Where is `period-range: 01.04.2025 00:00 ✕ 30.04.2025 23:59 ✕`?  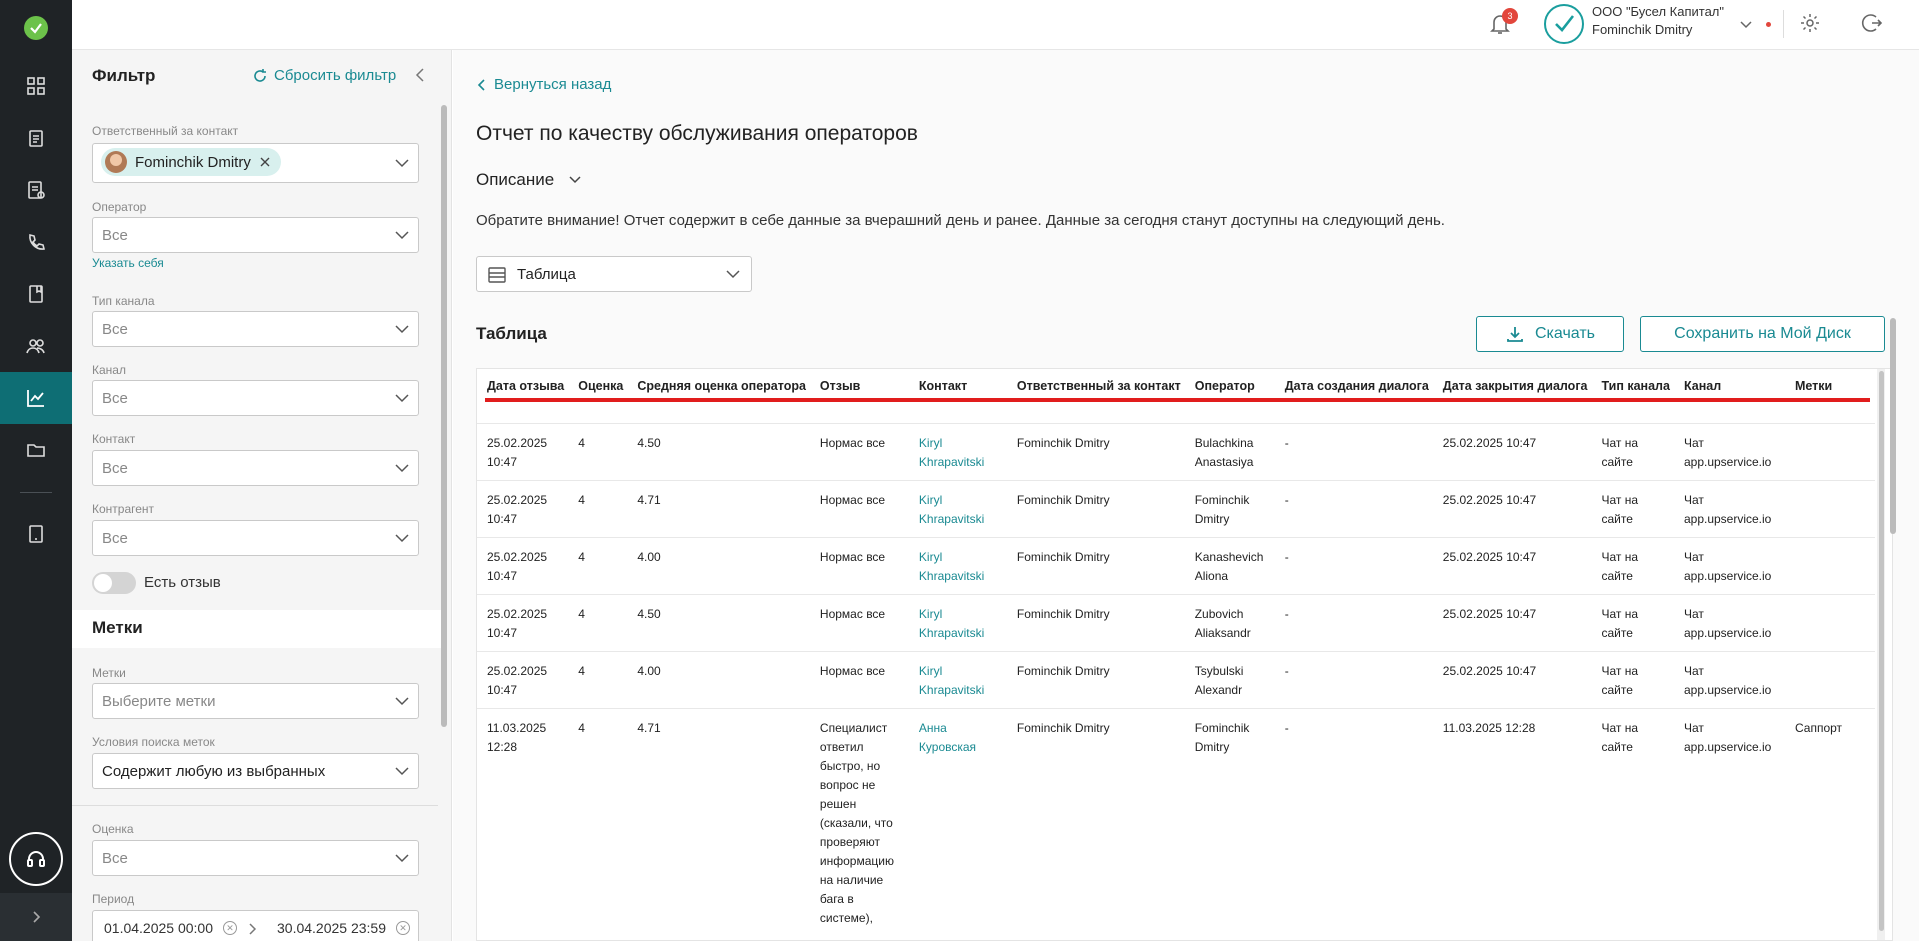
period-range: 01.04.2025 00:00 ✕ 30.04.2025 23:59 ✕ is located at coordinates (255, 925).